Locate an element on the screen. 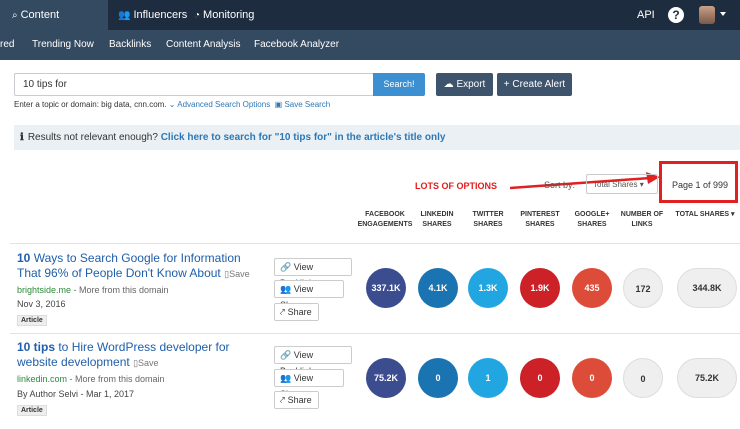 This screenshot has width=740, height=429. total-shares: 344.8K is located at coordinates (707, 288).